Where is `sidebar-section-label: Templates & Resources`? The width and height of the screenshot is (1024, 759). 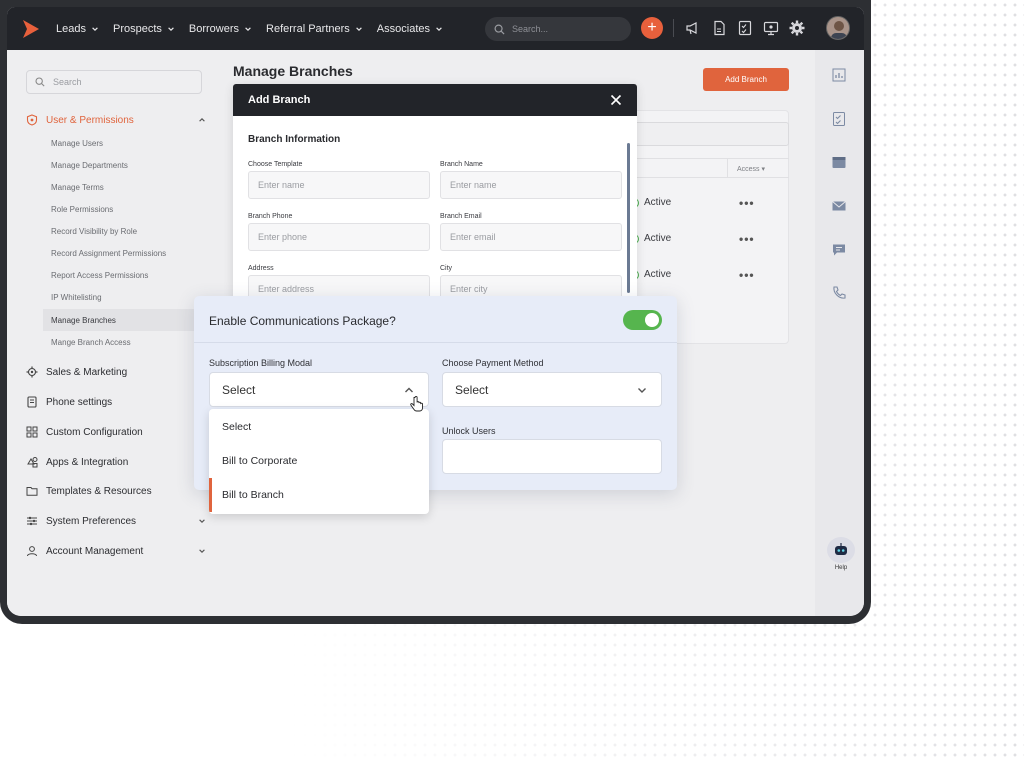
sidebar-section-label: Templates & Resources is located at coordinates (99, 491).